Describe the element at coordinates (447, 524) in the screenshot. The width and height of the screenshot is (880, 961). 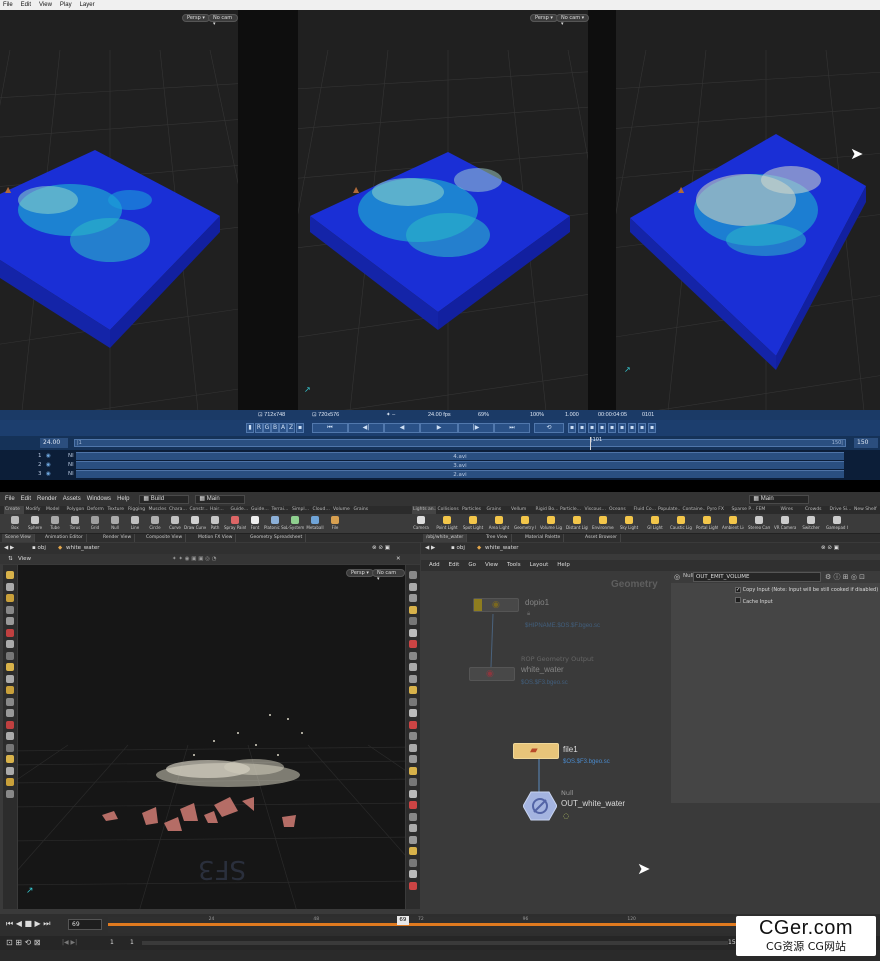
I see `light-tool-1: Point Light` at that location.